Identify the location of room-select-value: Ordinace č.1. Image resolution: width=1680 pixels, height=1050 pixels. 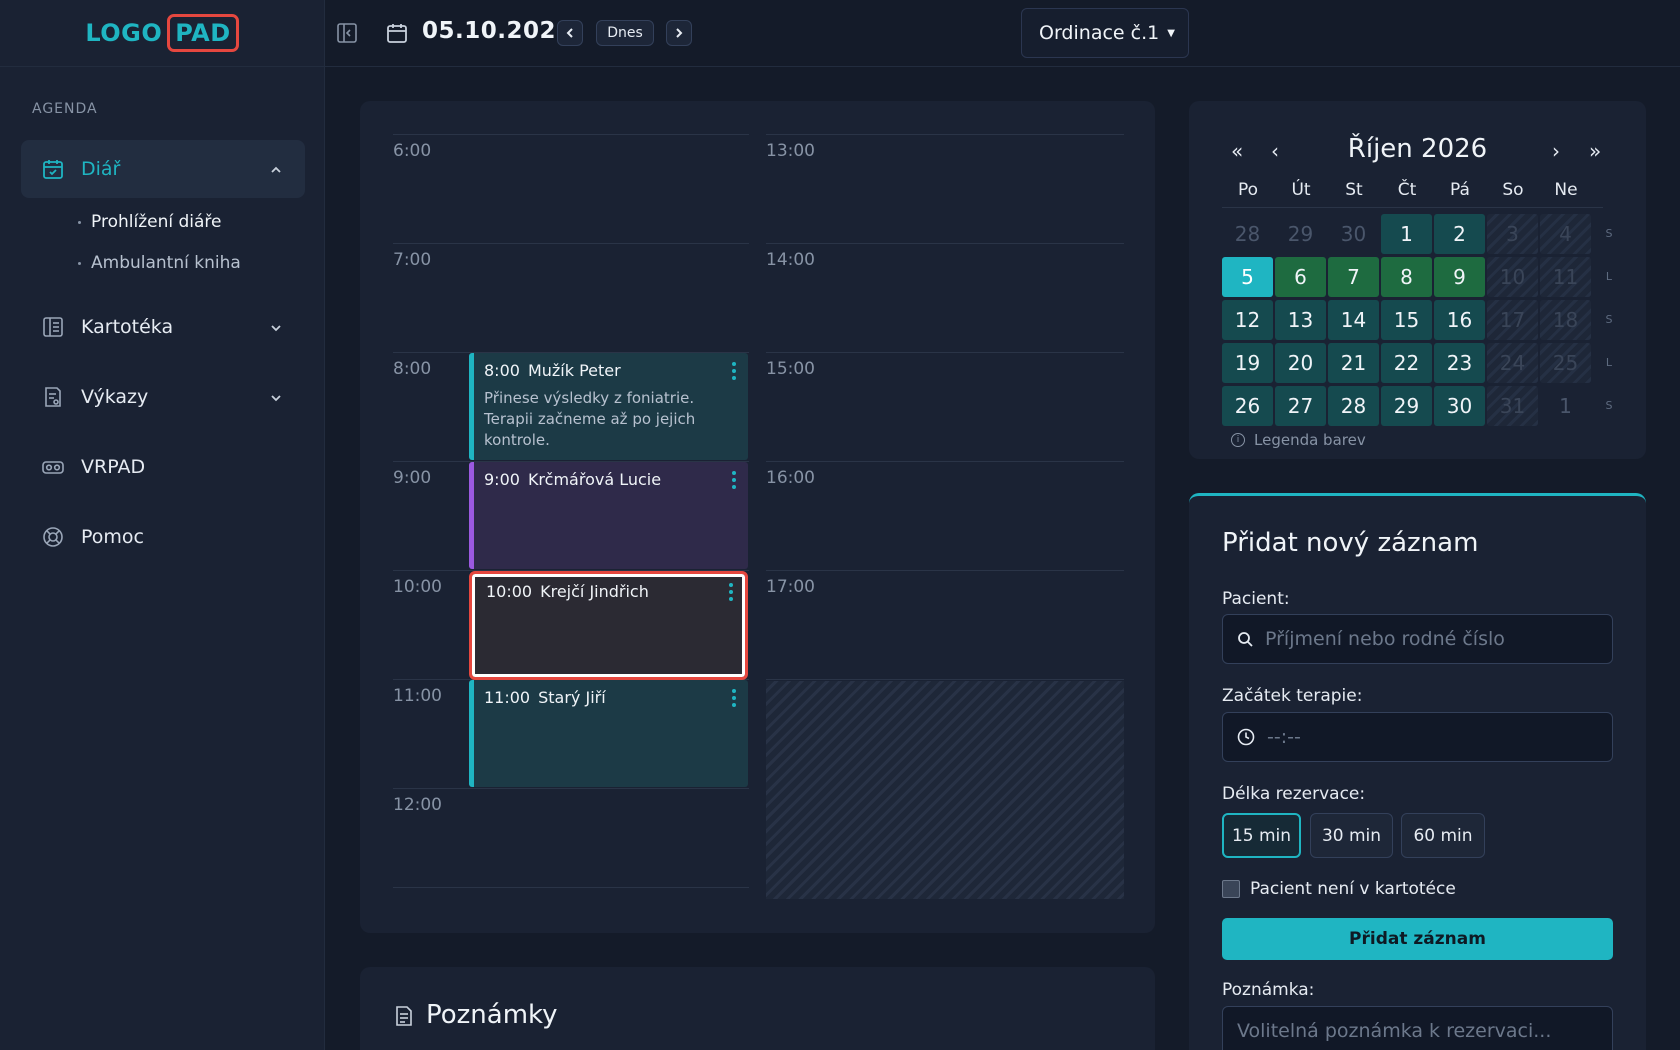
(1099, 33).